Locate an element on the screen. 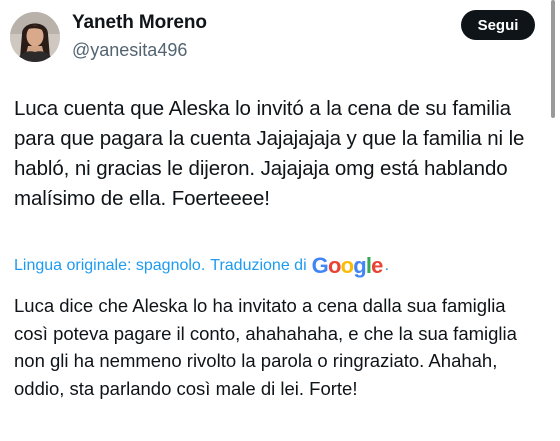 The image size is (560, 441). translated-by-label: Traduzione di is located at coordinates (258, 265).